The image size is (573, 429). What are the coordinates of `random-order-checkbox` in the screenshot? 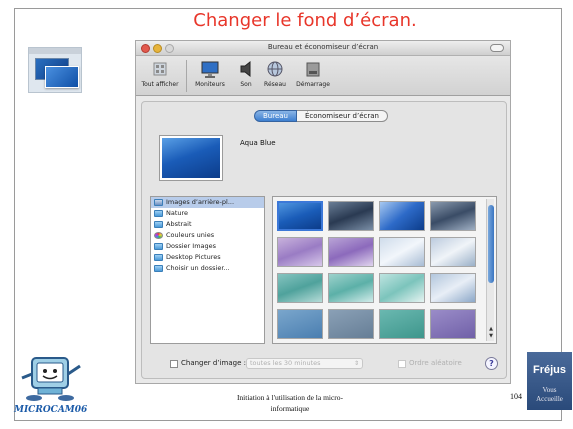 It's located at (402, 364).